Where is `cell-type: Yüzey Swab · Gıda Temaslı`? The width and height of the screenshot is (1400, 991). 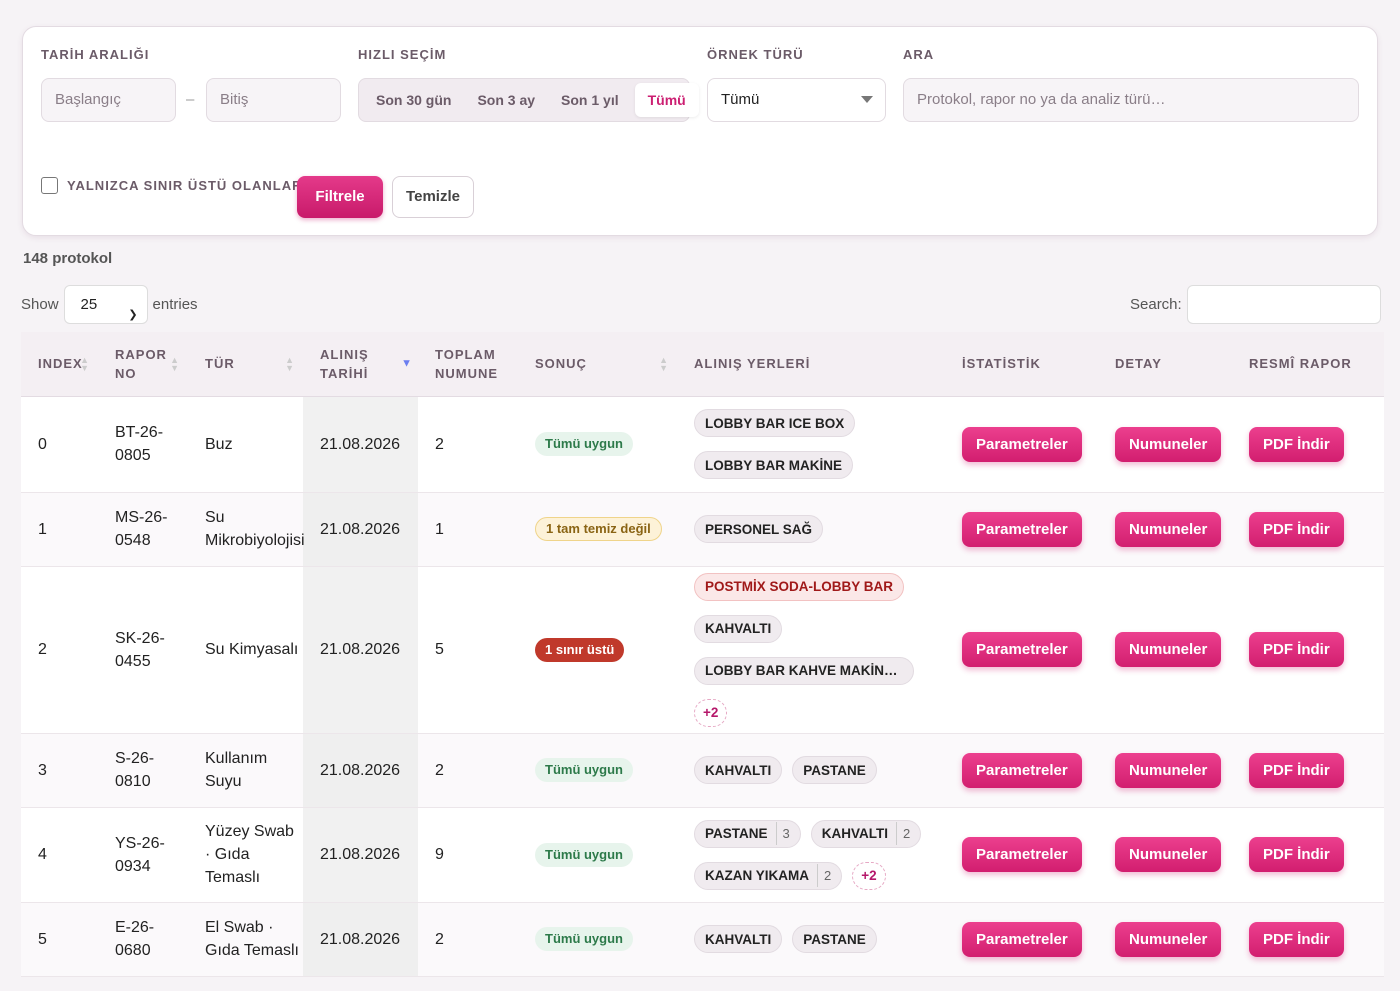
cell-type: Yüzey Swab · Gıda Temaslı is located at coordinates (249, 854).